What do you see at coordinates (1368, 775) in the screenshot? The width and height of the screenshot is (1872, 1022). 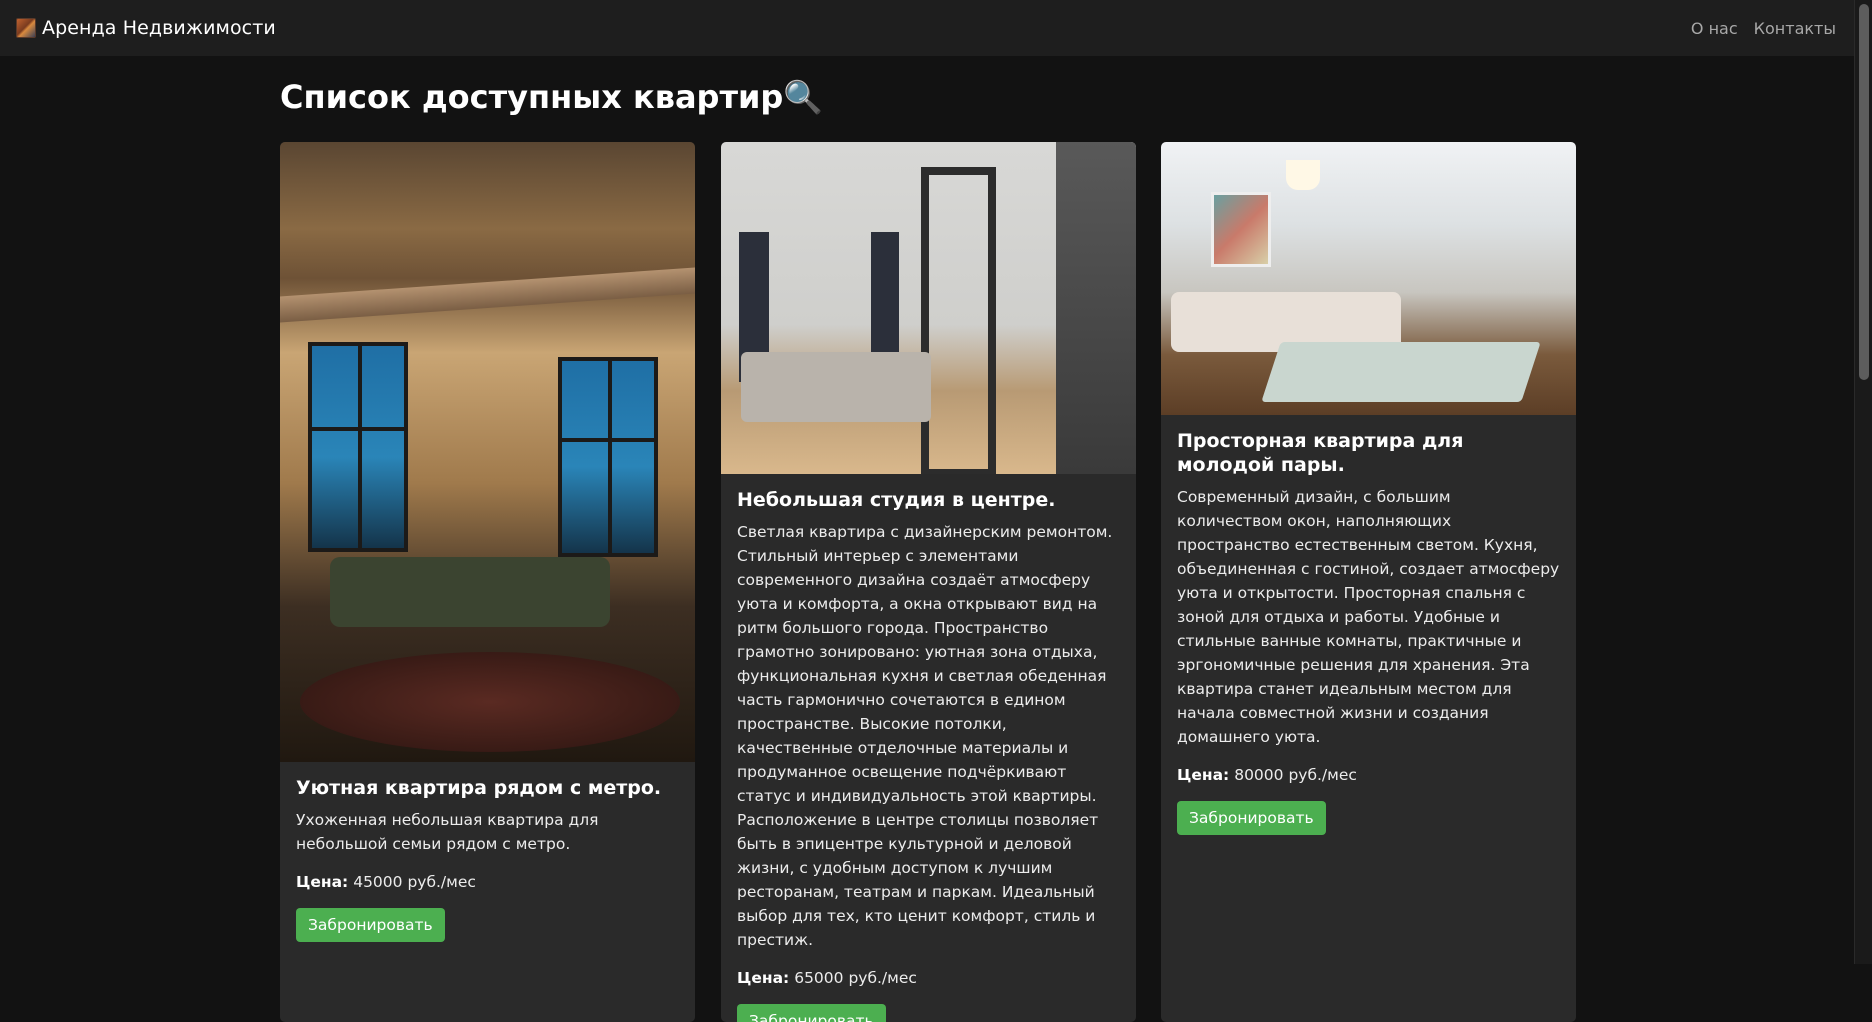 I see `listing-price: Цена: 80000 руб./мес` at bounding box center [1368, 775].